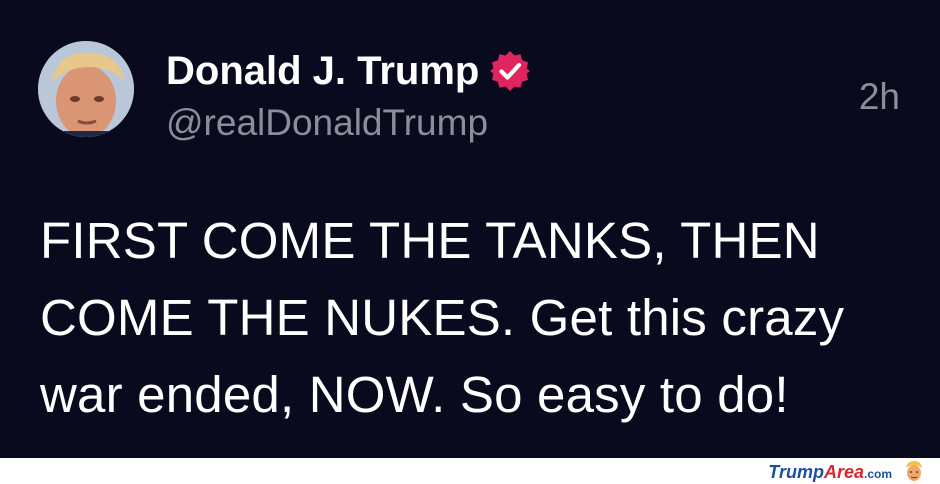 This screenshot has width=940, height=484. What do you see at coordinates (470, 471) in the screenshot?
I see `watermark-footer: TrumpArea.com` at bounding box center [470, 471].